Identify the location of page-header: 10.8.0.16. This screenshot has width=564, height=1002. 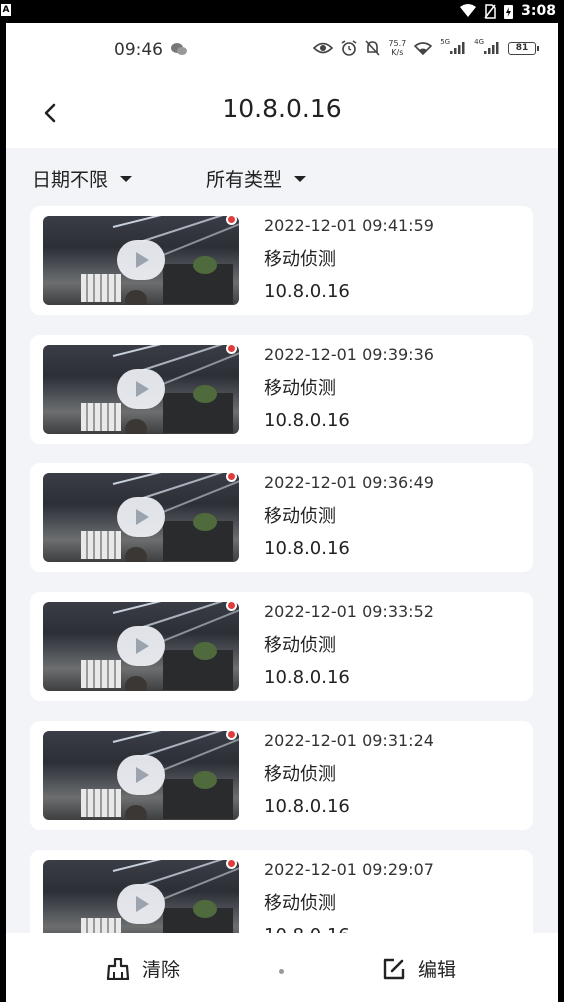
(282, 113).